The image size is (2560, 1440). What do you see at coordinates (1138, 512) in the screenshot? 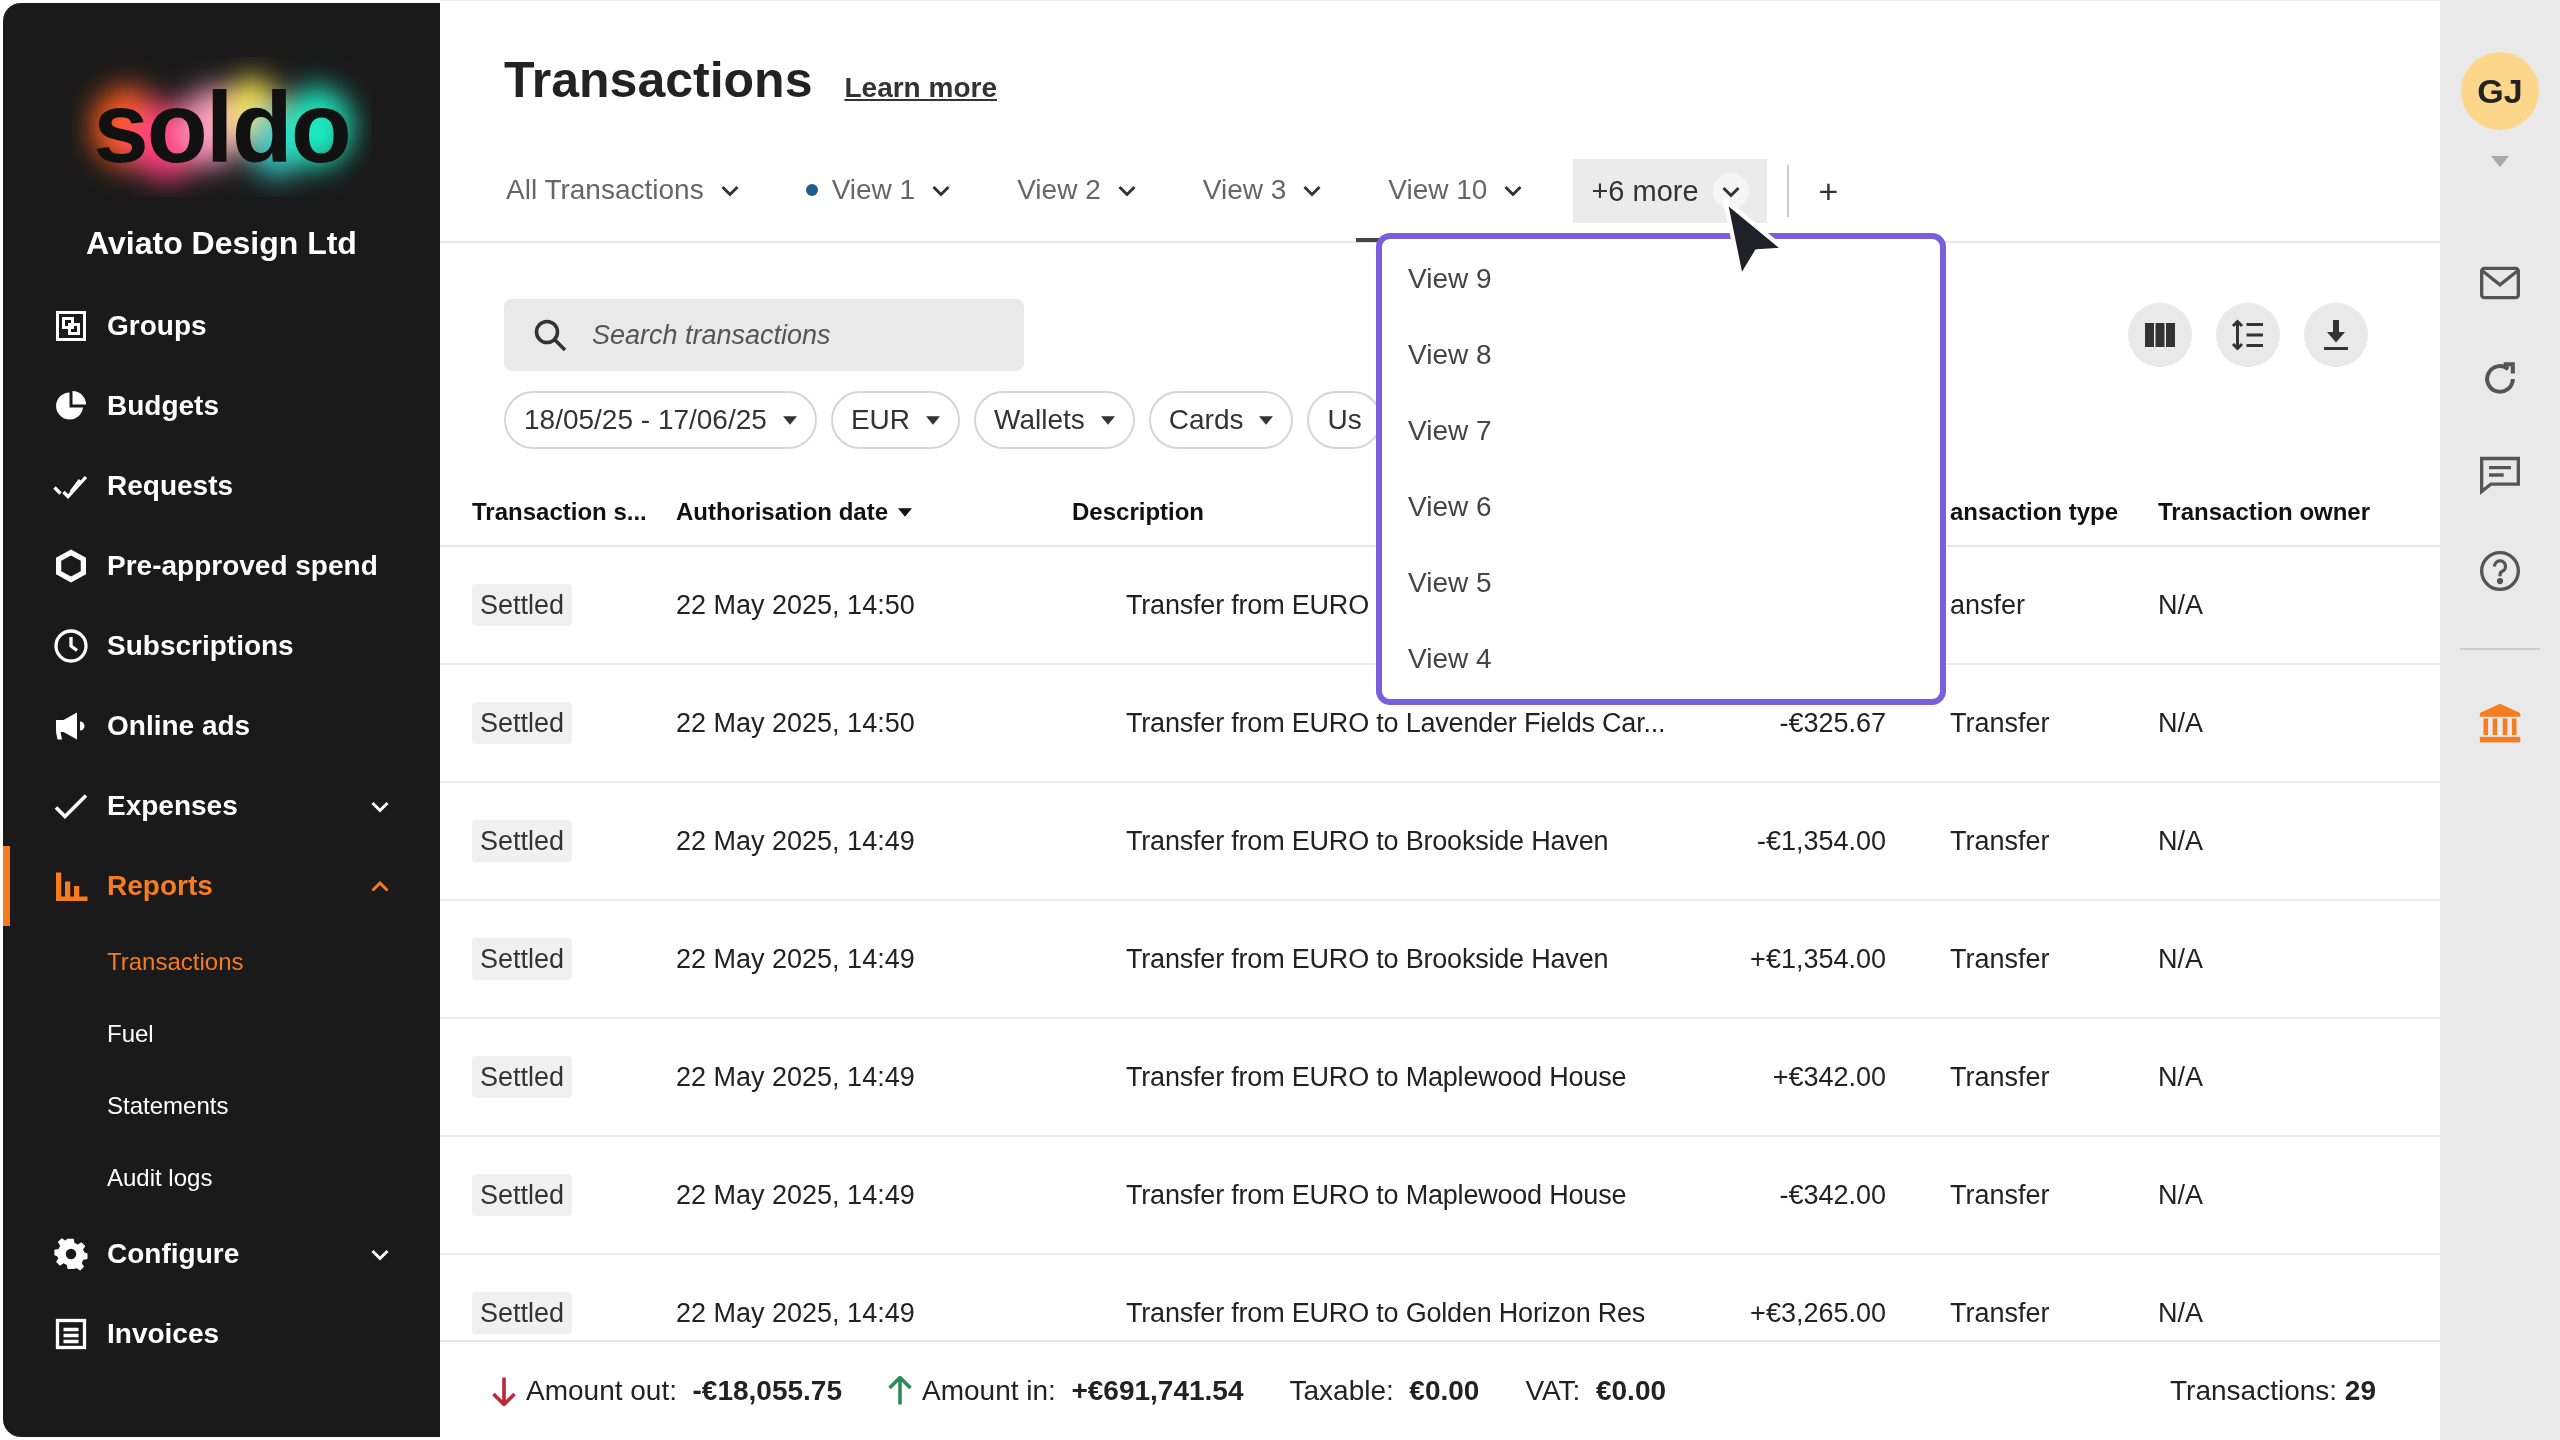
I see `column-header: Description` at bounding box center [1138, 512].